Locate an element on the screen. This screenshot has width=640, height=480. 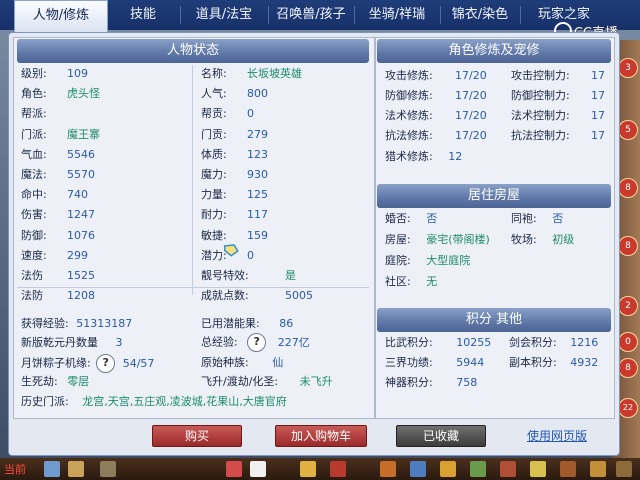
hunt-row: 猎术修炼: 12 is located at coordinates (424, 156).